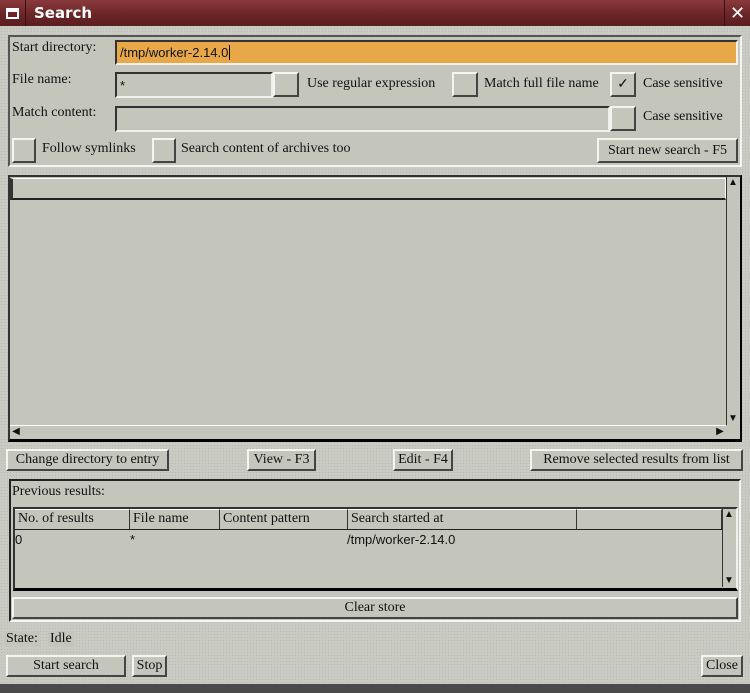 The height and width of the screenshot is (693, 750). I want to click on use-regex-label: Use regular expression, so click(371, 83).